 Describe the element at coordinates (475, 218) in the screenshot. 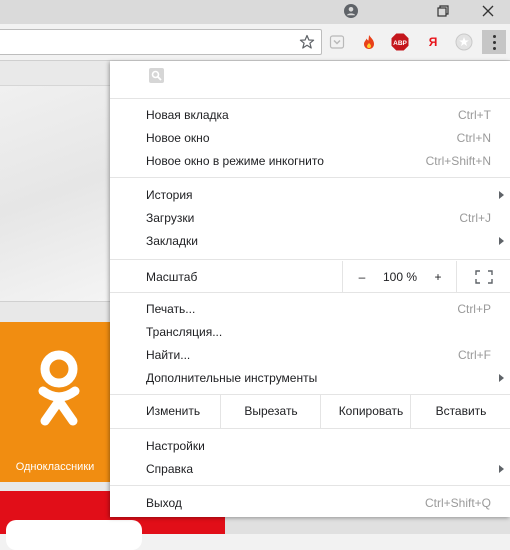

I see `menu-item-shortcut: Ctrl+J` at that location.